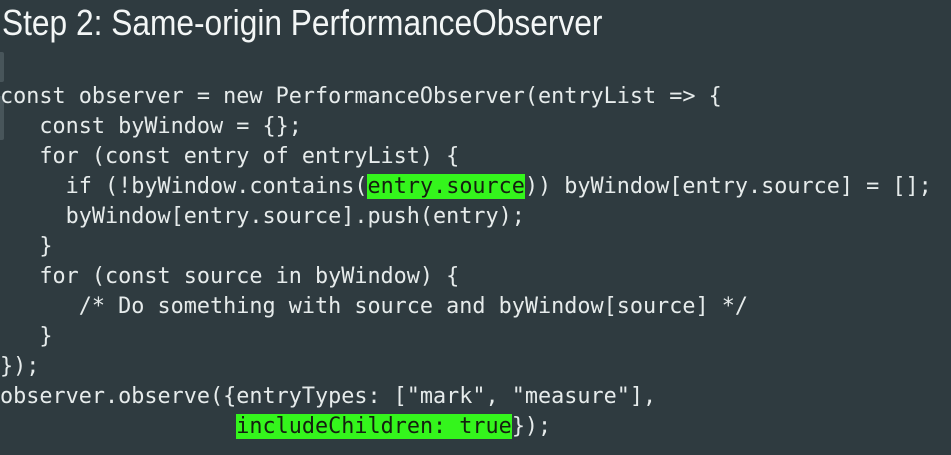  What do you see at coordinates (230, 156) in the screenshot?
I see `code-text: for (const entry of entryList) {` at bounding box center [230, 156].